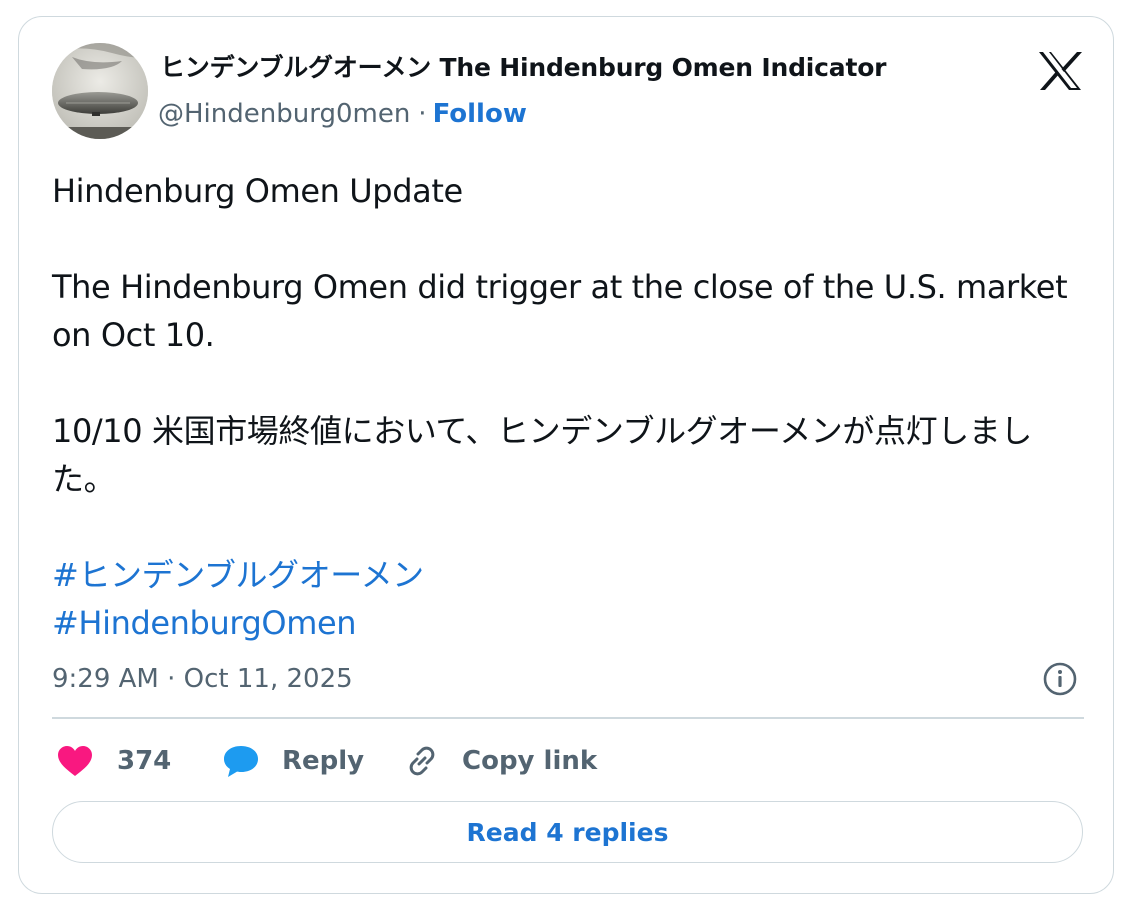 This screenshot has width=1132, height=910. Describe the element at coordinates (144, 761) in the screenshot. I see `like-count: 374` at that location.